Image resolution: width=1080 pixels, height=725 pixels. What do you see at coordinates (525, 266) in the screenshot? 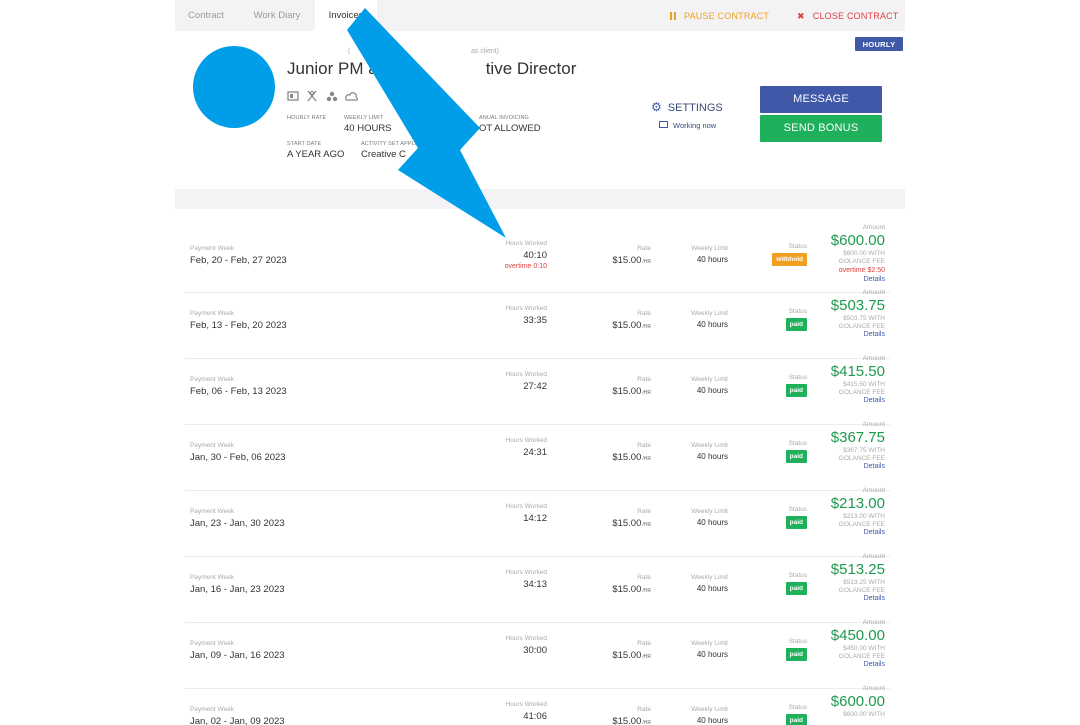
I see `overtime-value: overtime 0:10` at bounding box center [525, 266].